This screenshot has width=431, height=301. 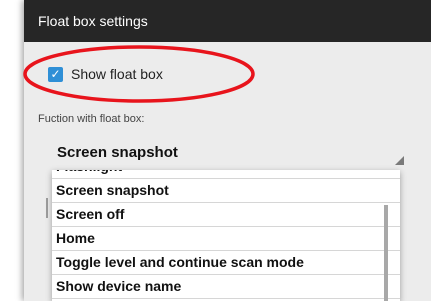 I want to click on function-section-label: Fuction with float box:, so click(x=91, y=119).